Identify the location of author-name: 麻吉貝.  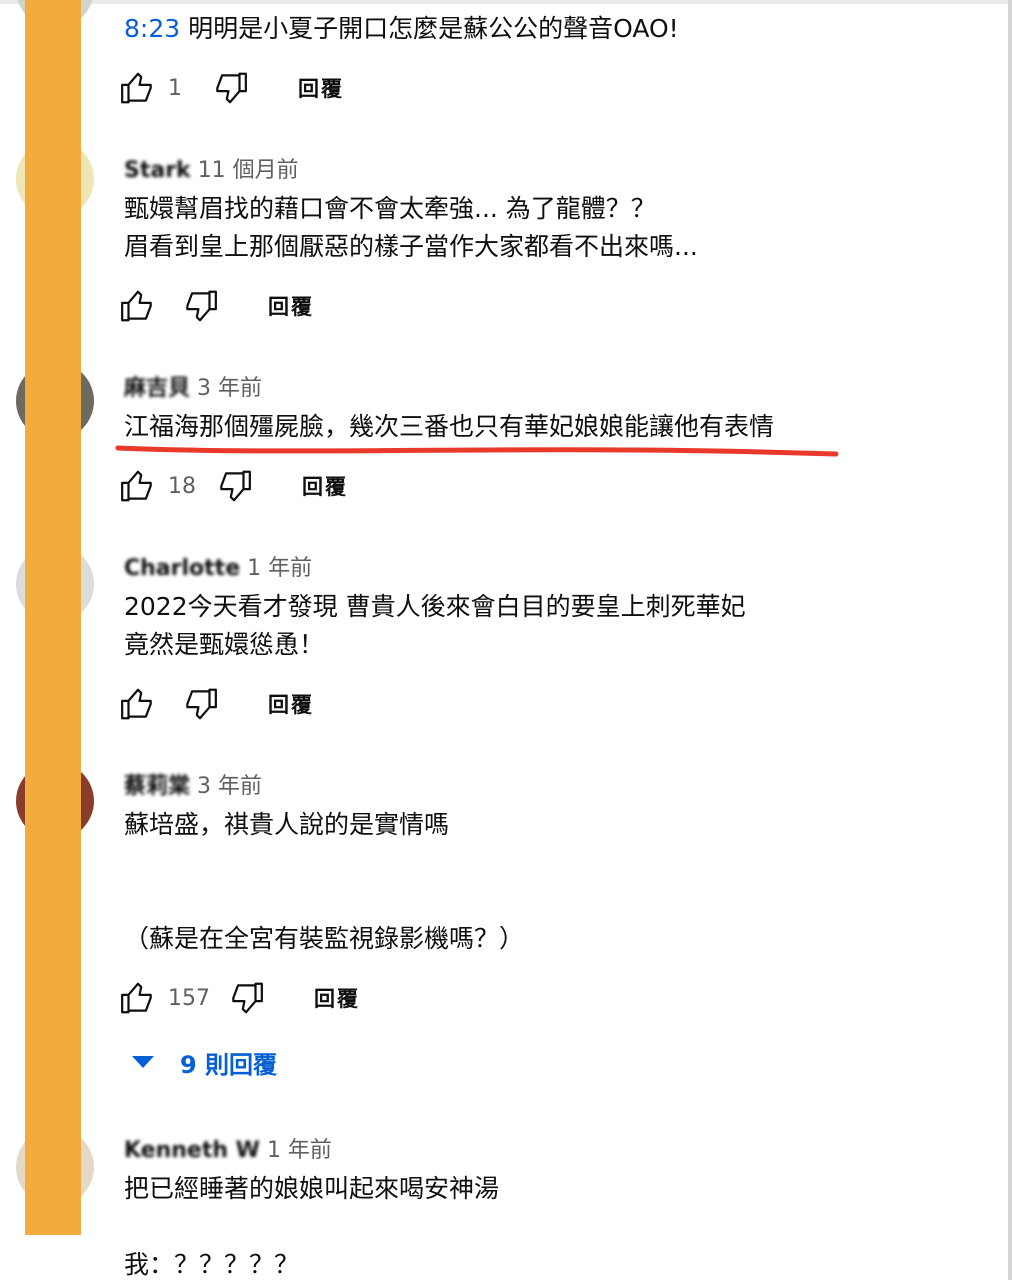
(157, 388).